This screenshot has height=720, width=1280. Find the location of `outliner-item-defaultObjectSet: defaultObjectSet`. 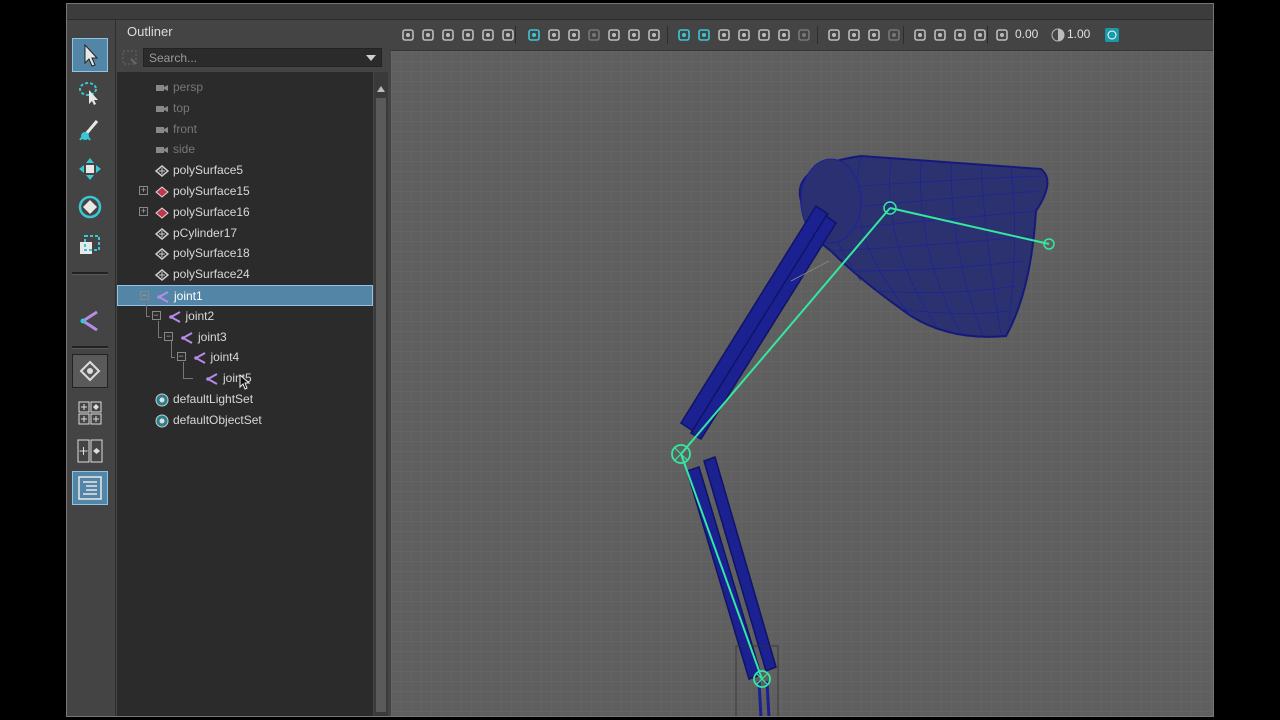

outliner-item-defaultObjectSet: defaultObjectSet is located at coordinates (245, 420).